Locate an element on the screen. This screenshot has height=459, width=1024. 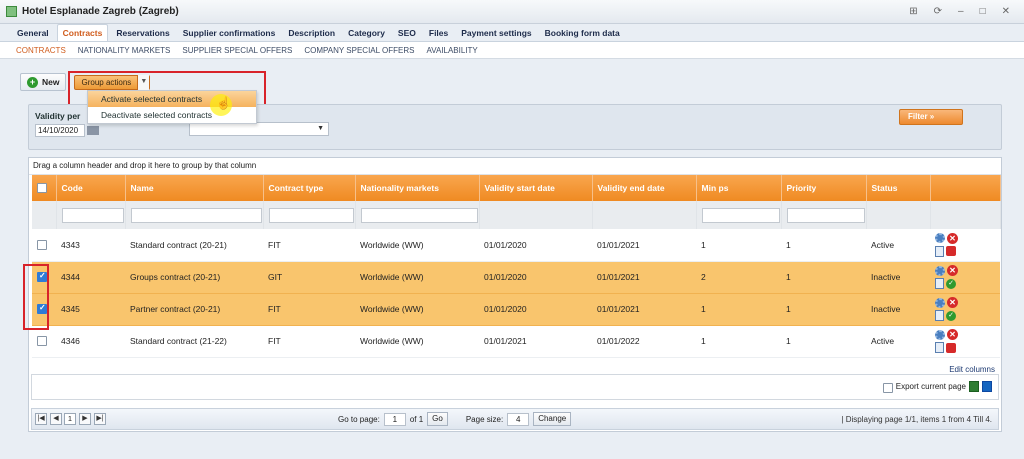
prev-page-icon: ◀ is located at coordinates (56, 419).